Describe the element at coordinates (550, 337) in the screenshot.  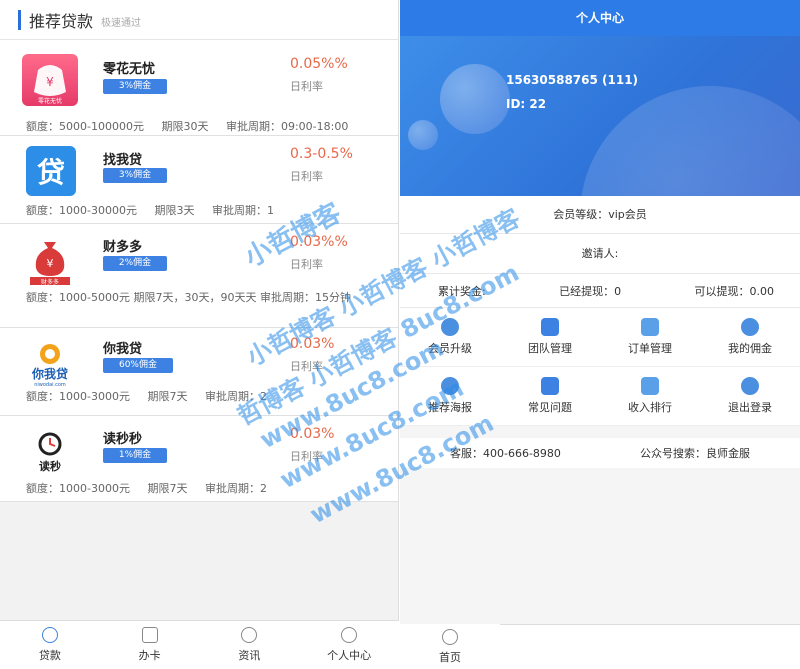
I see `grid-team: 团队管理` at that location.